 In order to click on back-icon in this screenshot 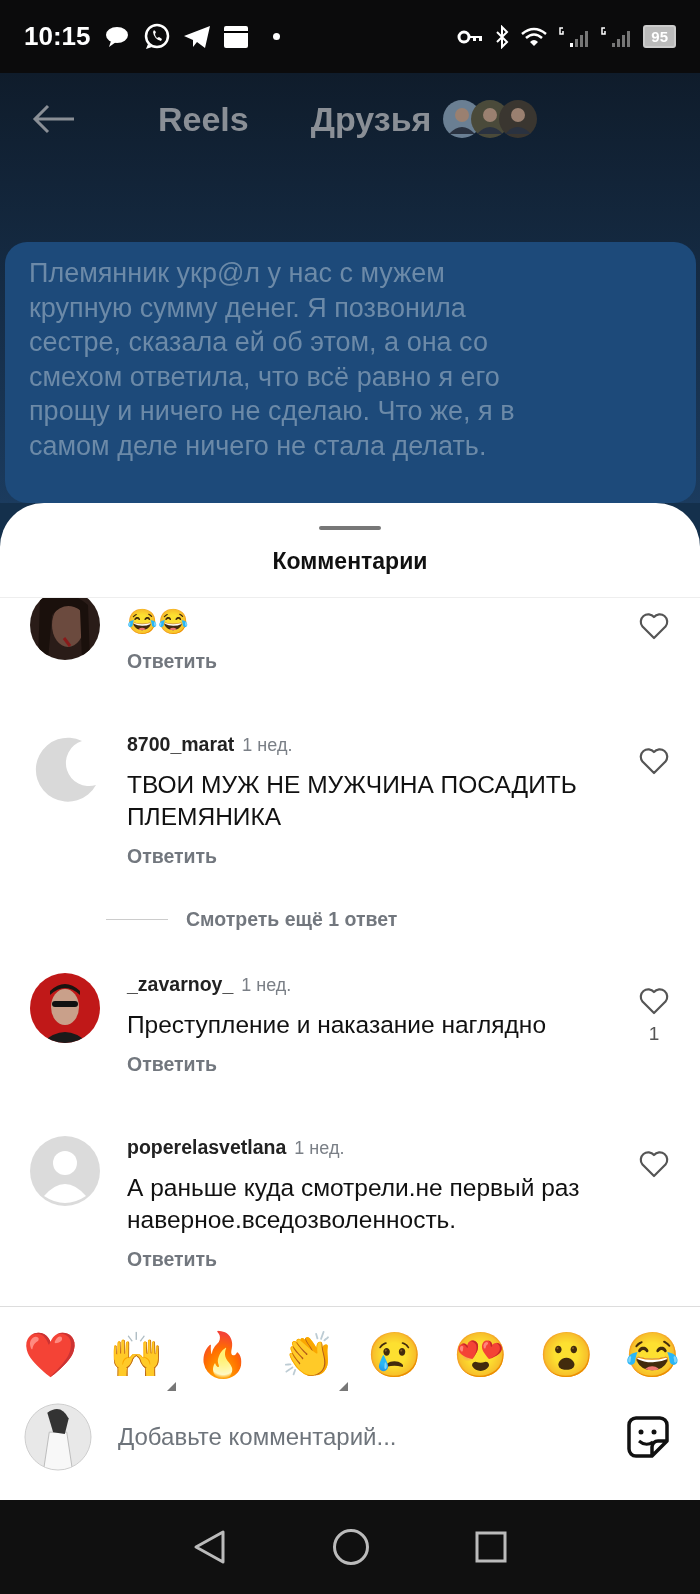, I will do `click(209, 1547)`.